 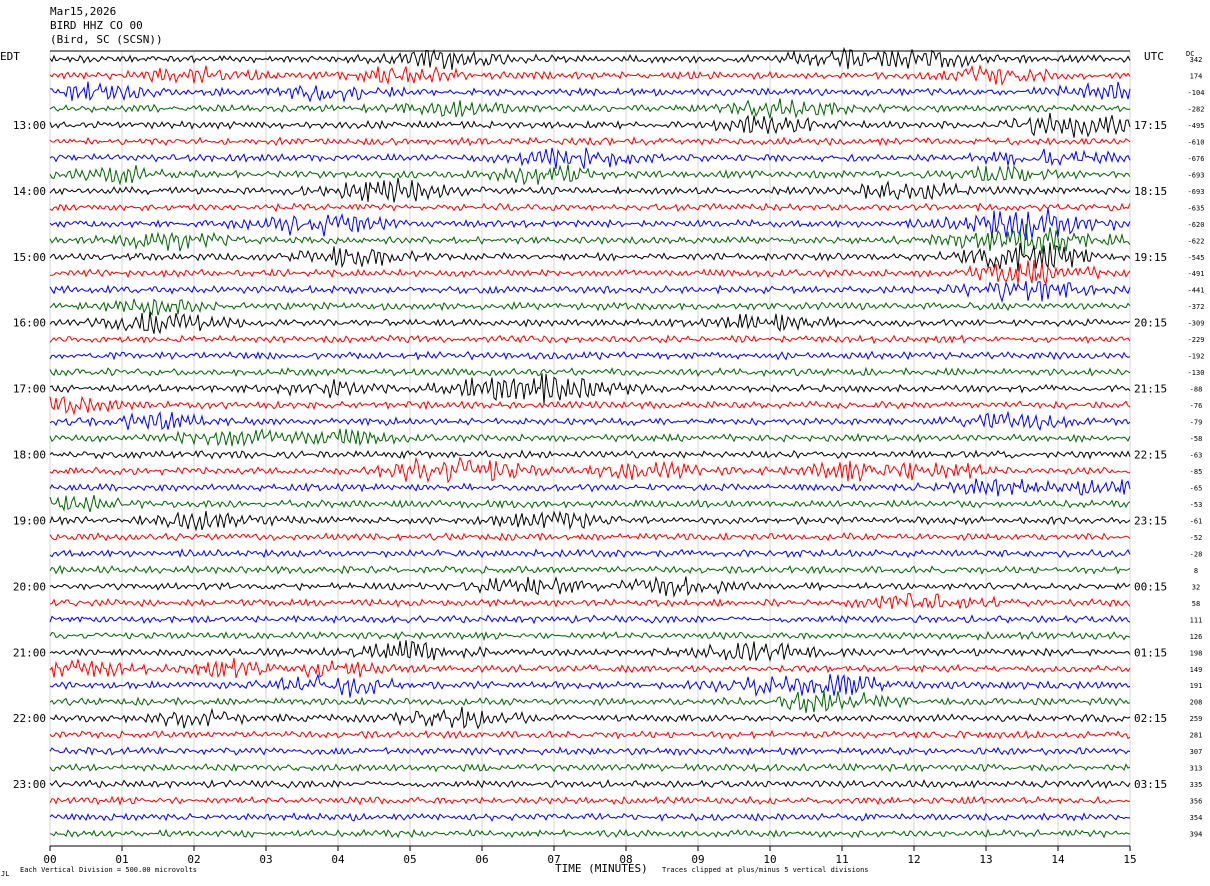 What do you see at coordinates (1150, 257) in the screenshot?
I see `right-hour-label: 19:15` at bounding box center [1150, 257].